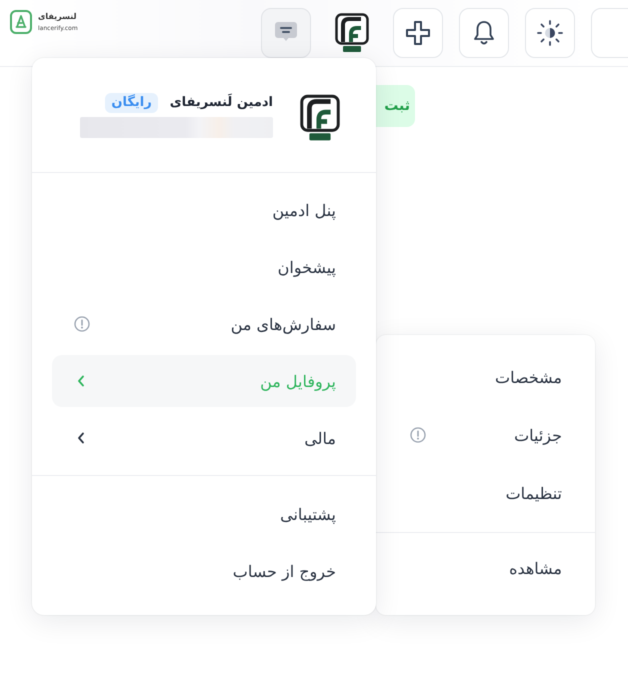 The height and width of the screenshot is (673, 628). I want to click on theme-icon, so click(550, 33).